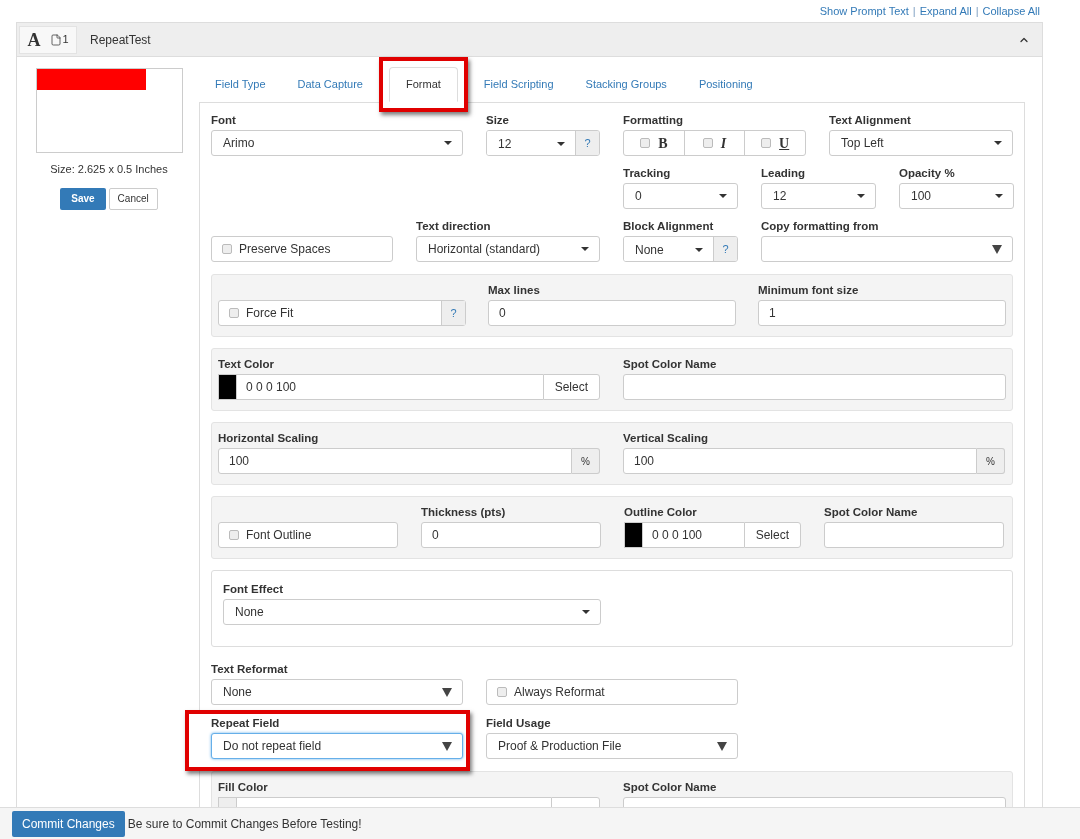 The image size is (1080, 839). I want to click on field-label: Text Reformat, so click(250, 669).